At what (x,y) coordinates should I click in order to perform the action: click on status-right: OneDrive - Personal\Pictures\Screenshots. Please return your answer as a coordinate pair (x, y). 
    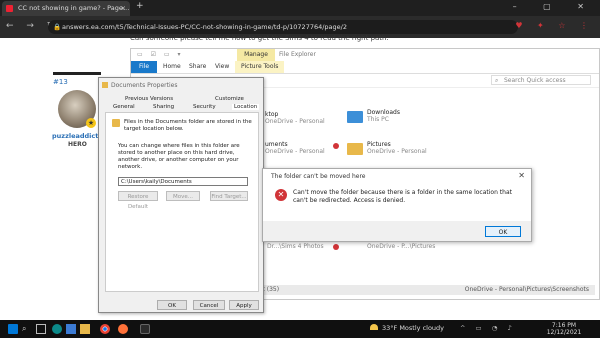
    Looking at the image, I should click on (526, 289).